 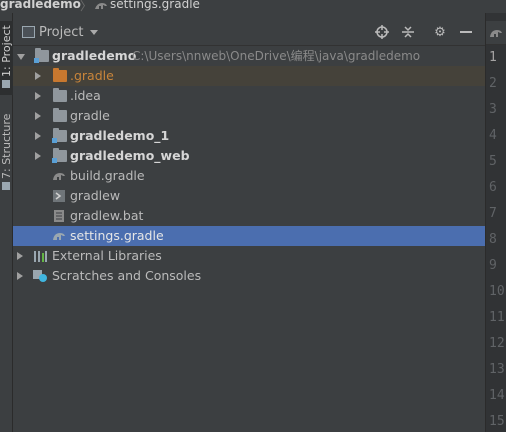 What do you see at coordinates (6, 185) in the screenshot?
I see `structure-icon` at bounding box center [6, 185].